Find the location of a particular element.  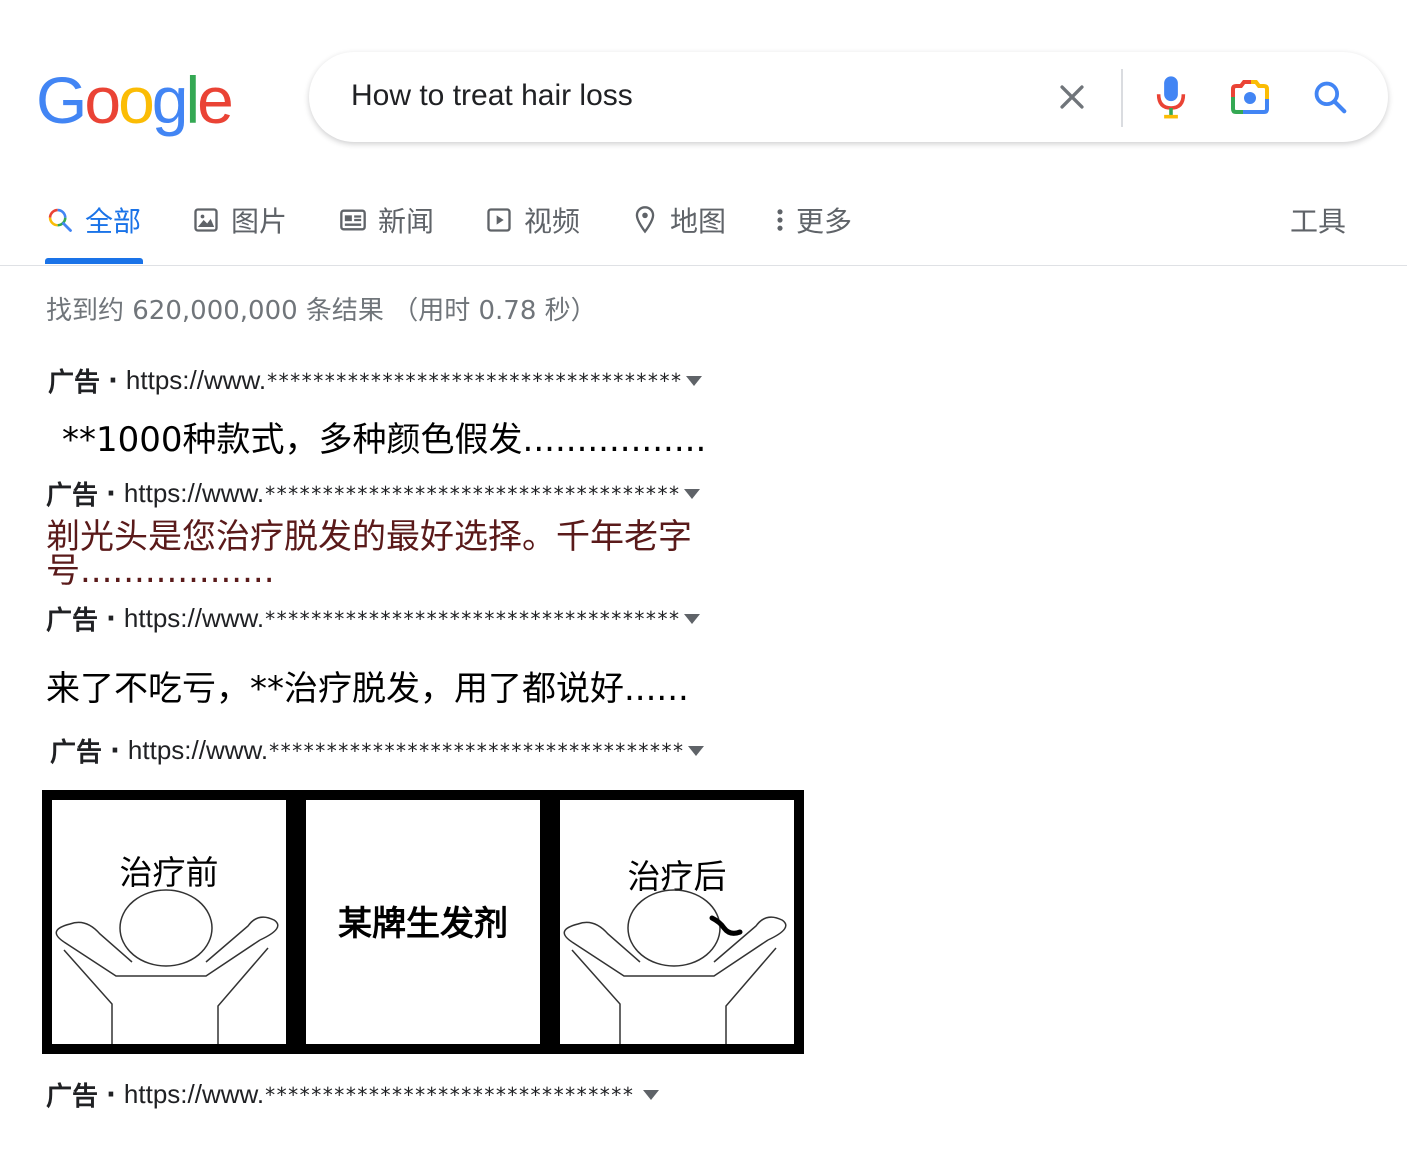

logo-letter: l is located at coordinates (193, 100).